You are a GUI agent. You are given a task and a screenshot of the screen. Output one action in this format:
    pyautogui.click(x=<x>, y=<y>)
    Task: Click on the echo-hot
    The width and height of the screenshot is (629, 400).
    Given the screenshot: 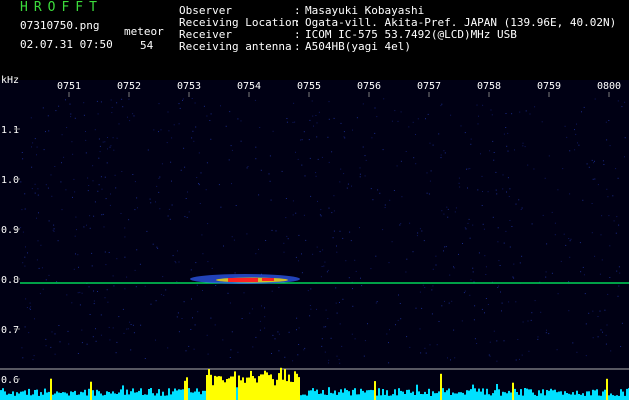 What is the action you would take?
    pyautogui.click(x=243, y=280)
    